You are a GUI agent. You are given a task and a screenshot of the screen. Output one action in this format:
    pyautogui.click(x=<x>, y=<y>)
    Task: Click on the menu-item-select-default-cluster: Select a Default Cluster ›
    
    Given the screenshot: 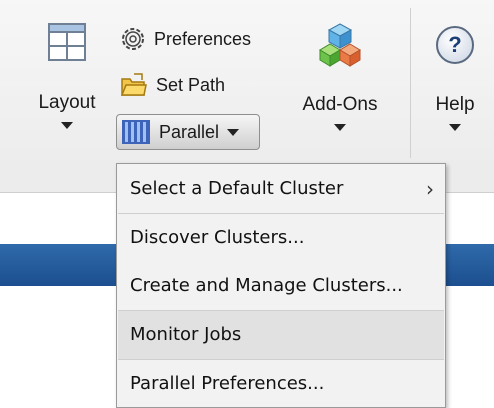 What is the action you would take?
    pyautogui.click(x=281, y=189)
    